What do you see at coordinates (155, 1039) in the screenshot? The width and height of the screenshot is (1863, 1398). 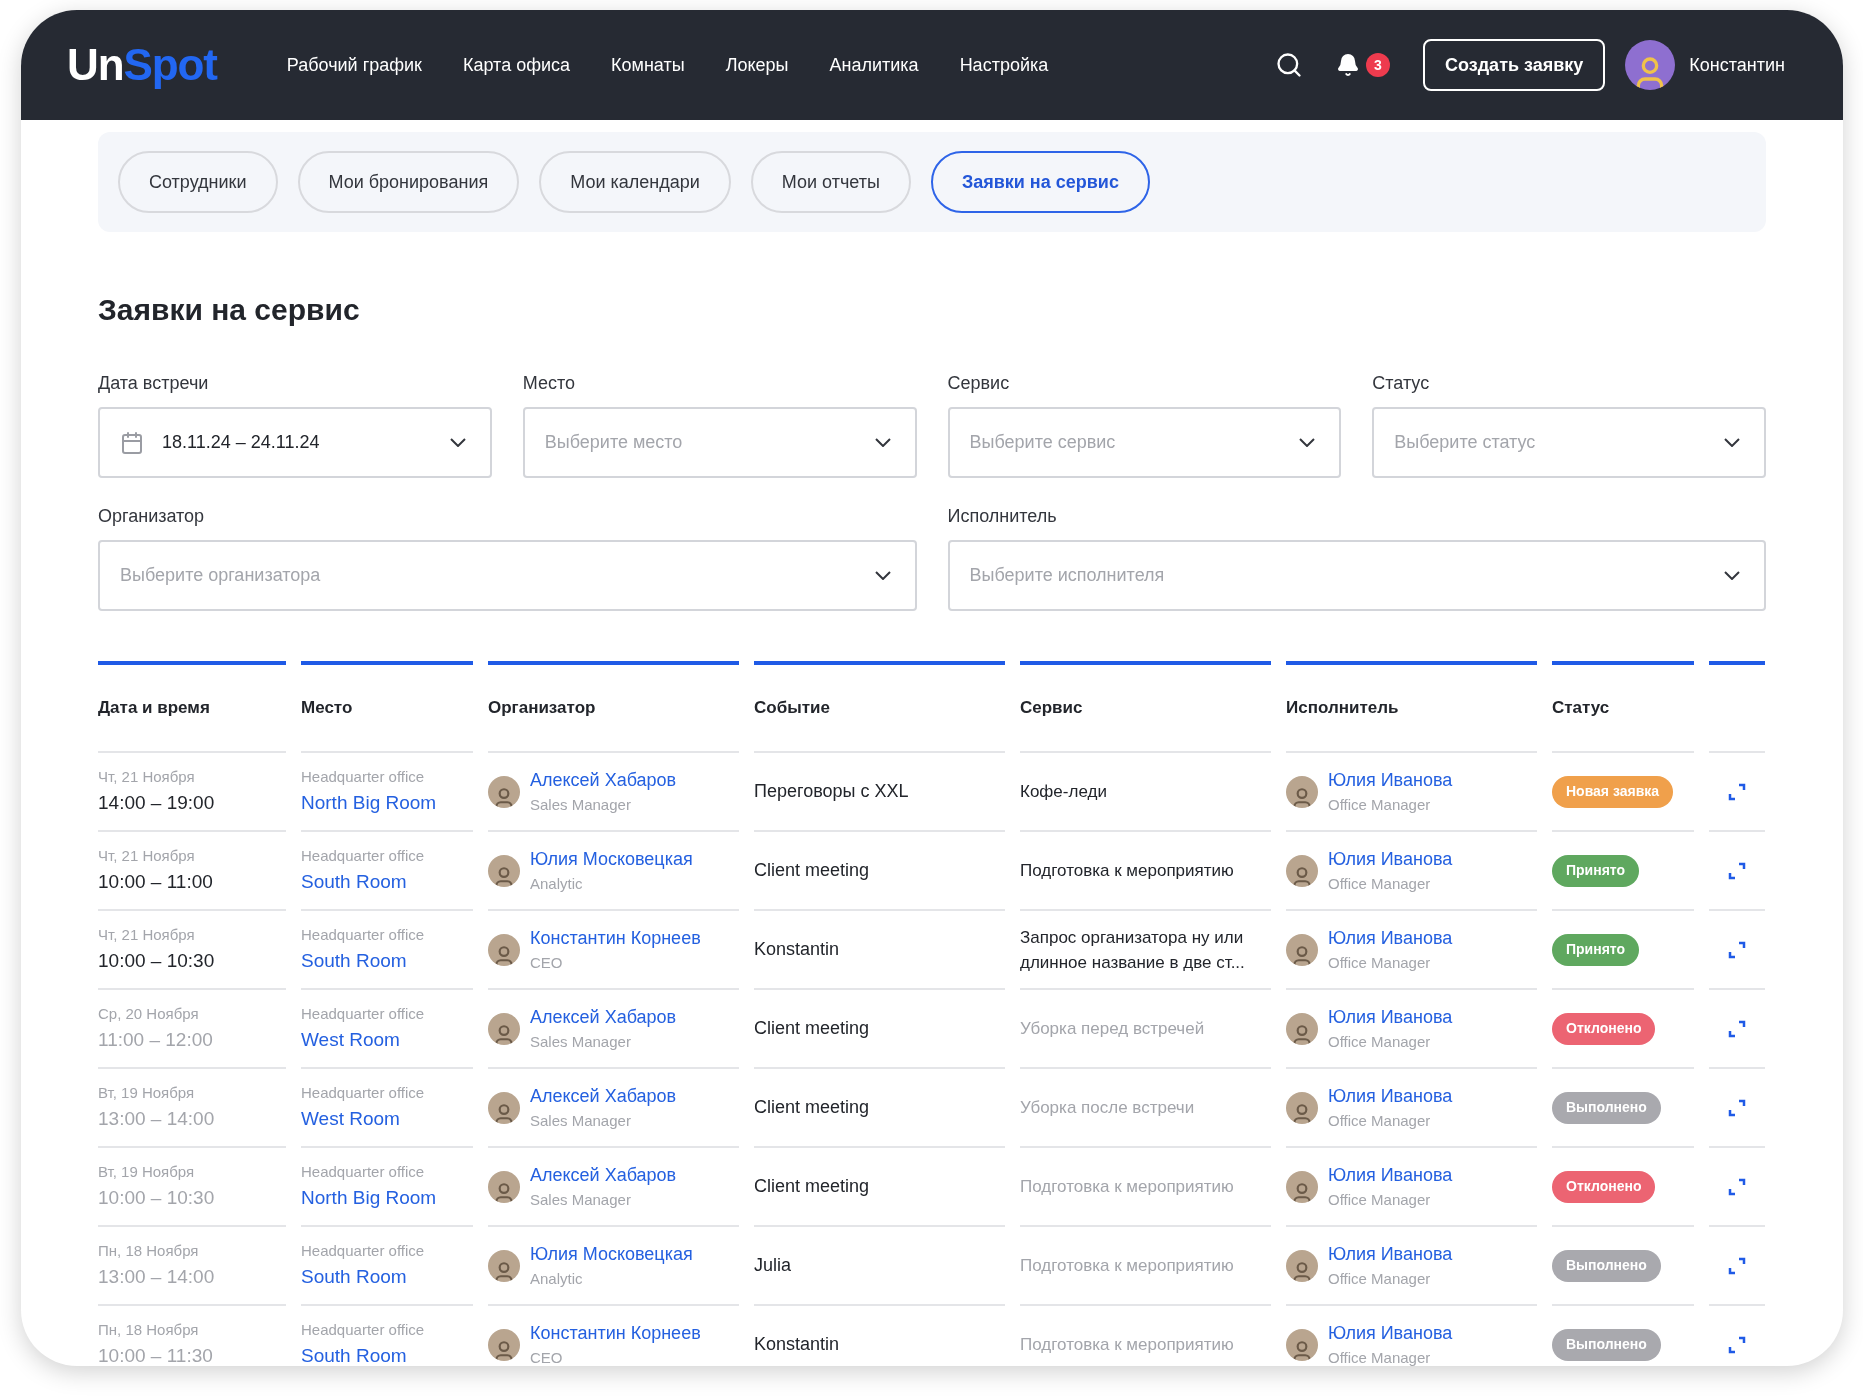 I see `time-text: 11:00 – 12:00` at bounding box center [155, 1039].